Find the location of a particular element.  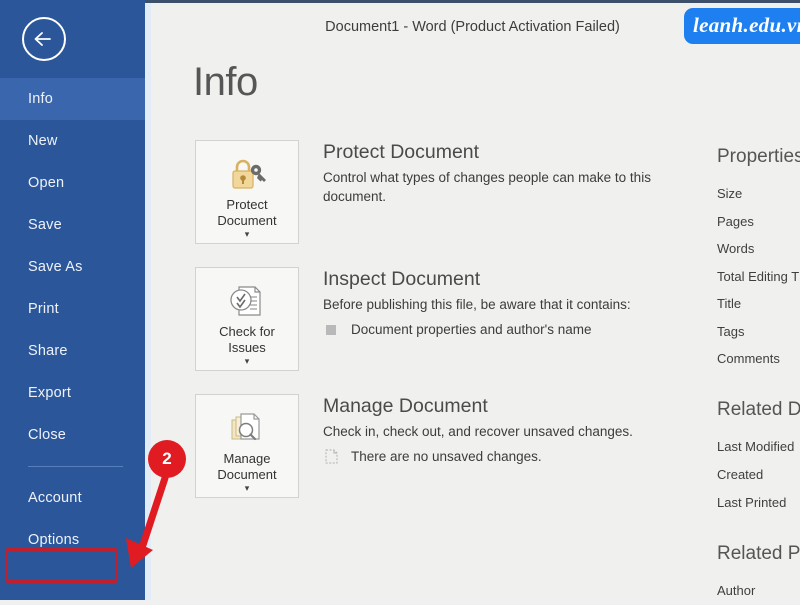

protect-document-button: Protect Document ▾ is located at coordinates (247, 192).